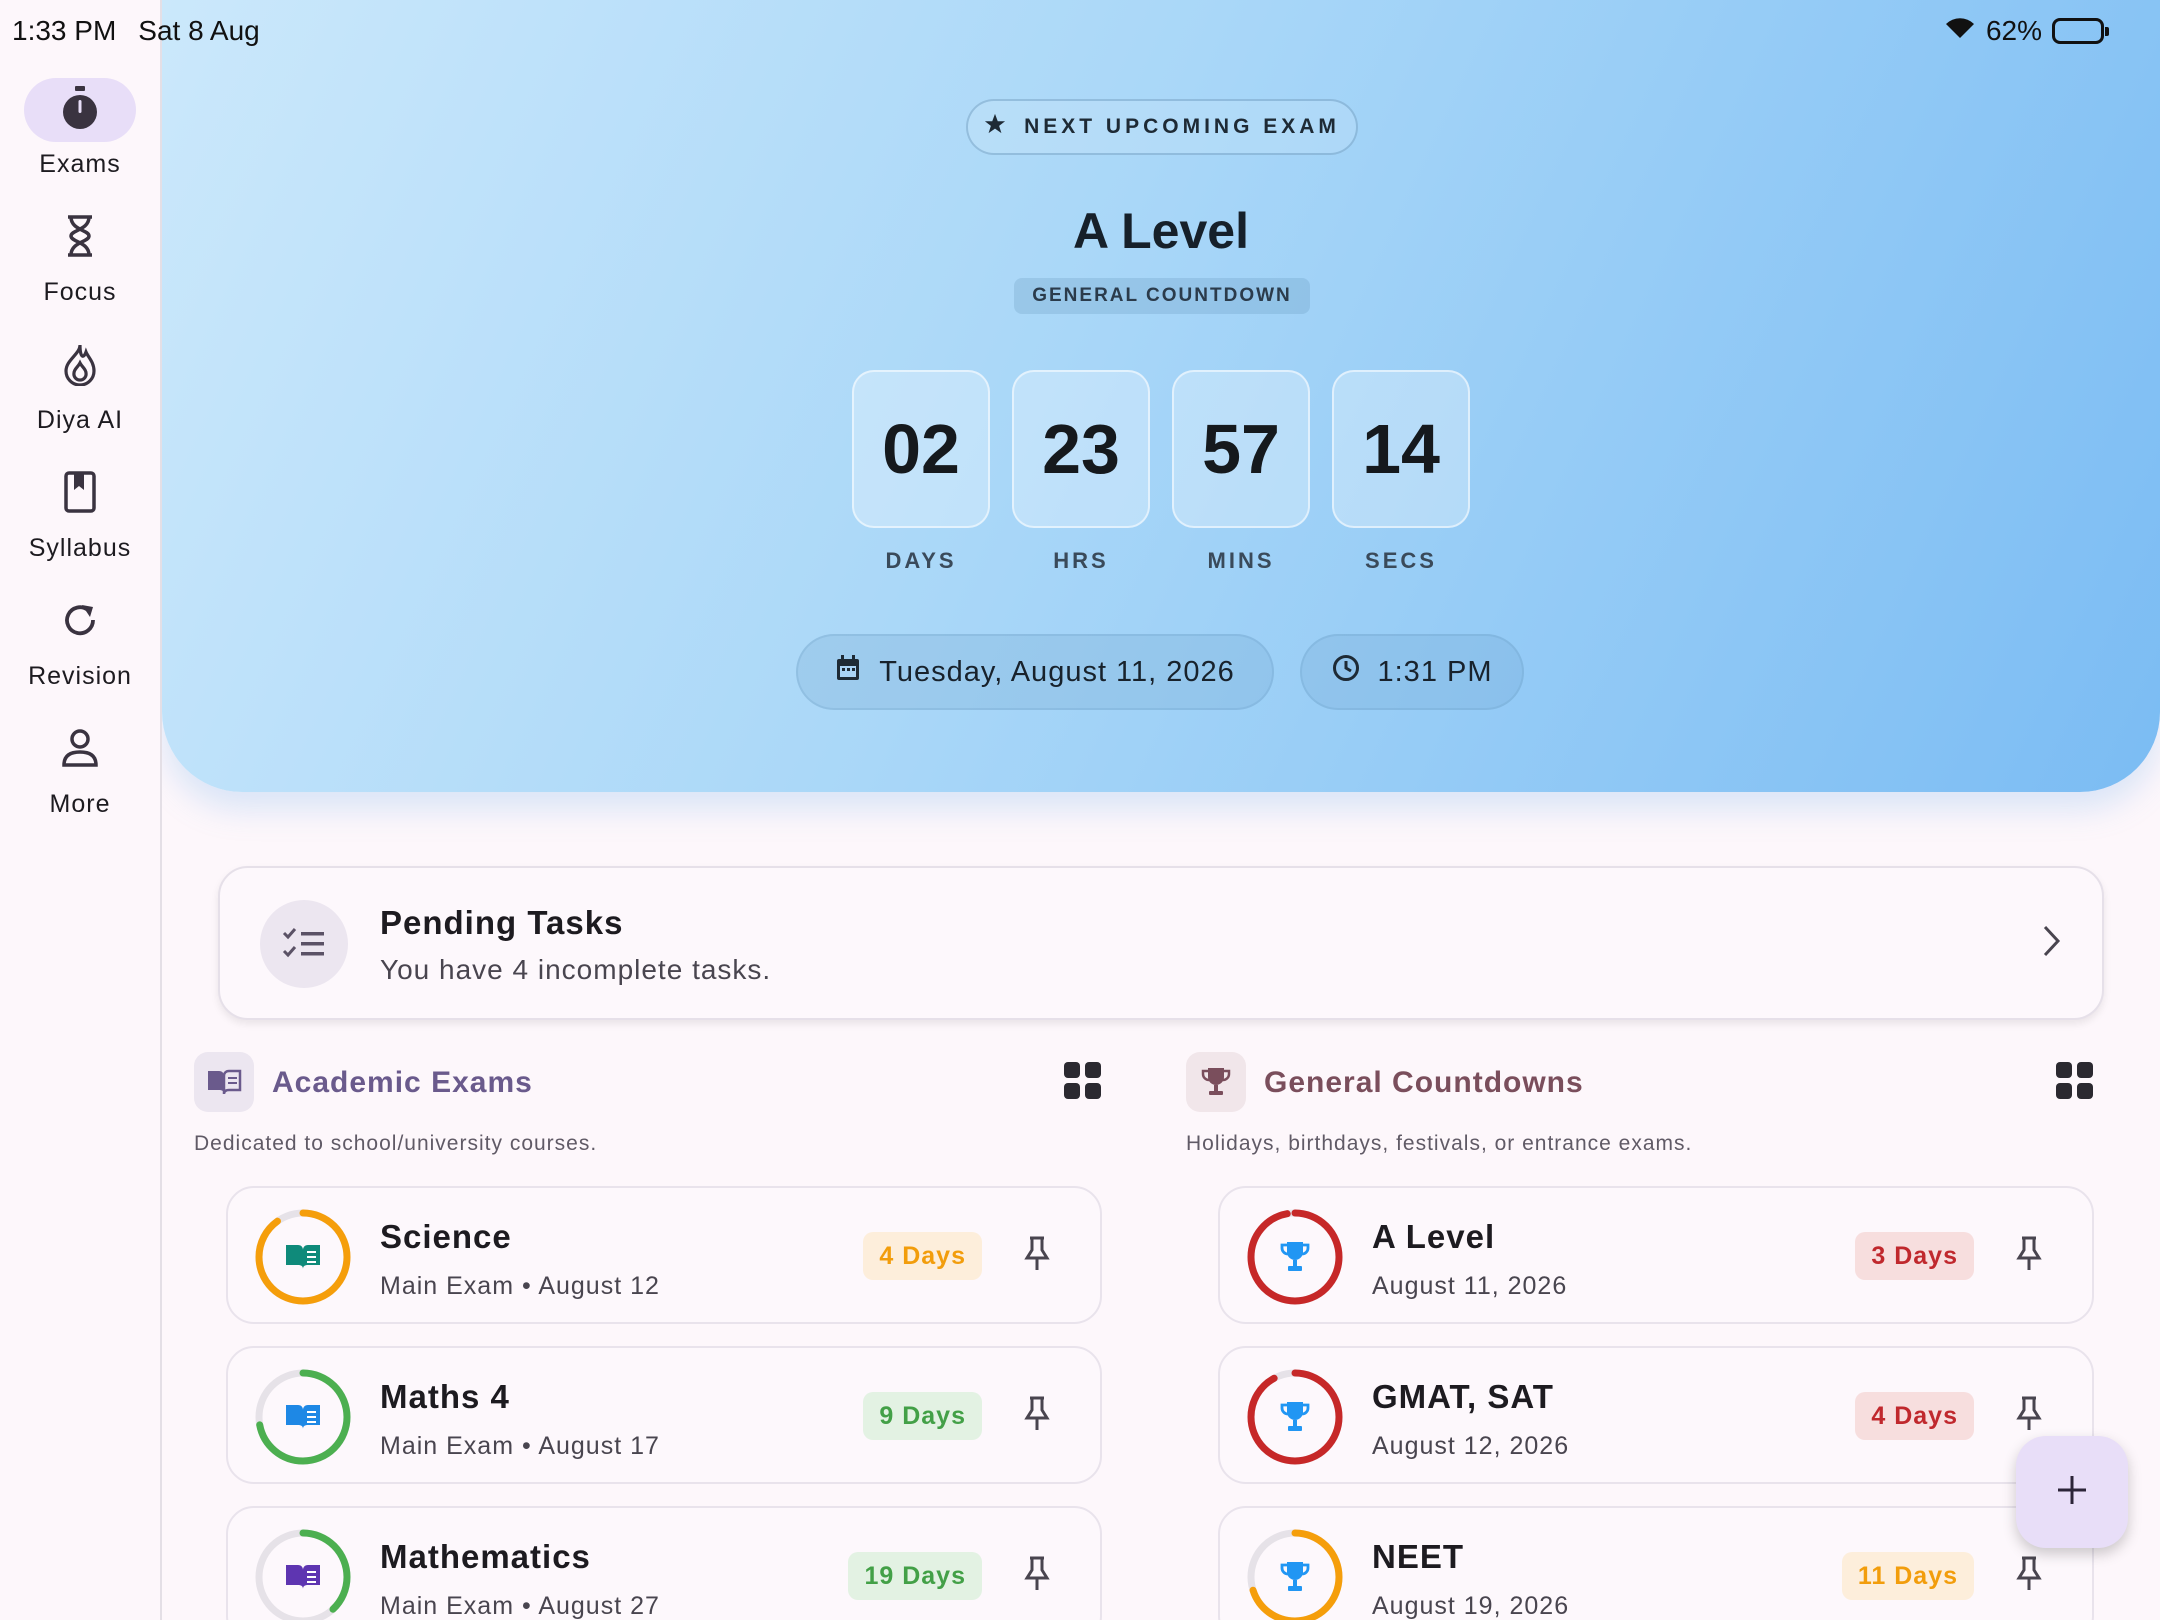 Image resolution: width=2160 pixels, height=1620 pixels. I want to click on chevron-right-icon, so click(2052, 943).